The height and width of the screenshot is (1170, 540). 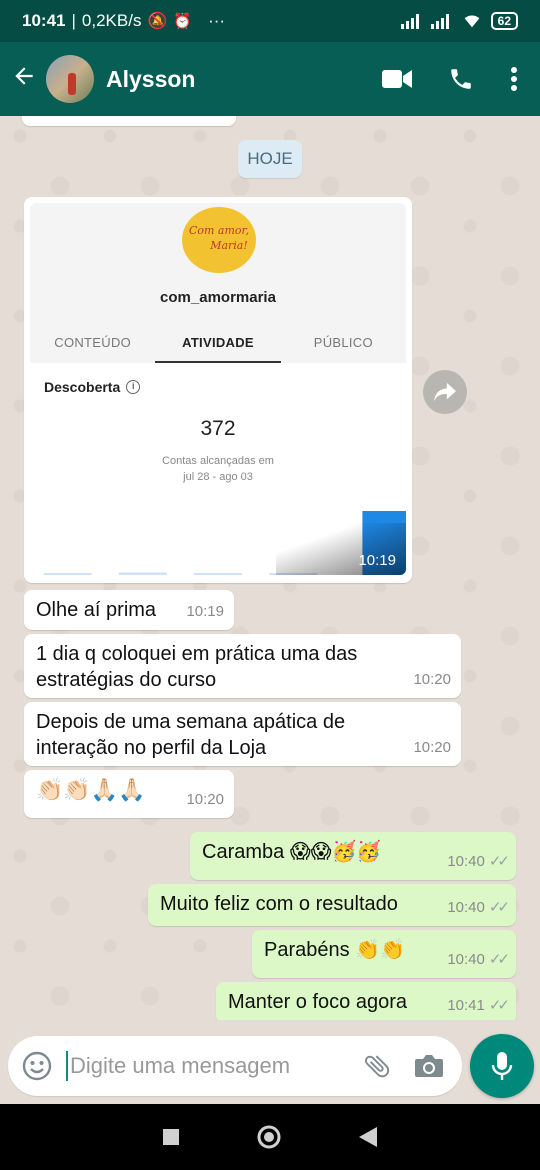 What do you see at coordinates (91, 789) in the screenshot?
I see `message-text: 👏🏻👏🏻🙏🏻🙏🏻` at bounding box center [91, 789].